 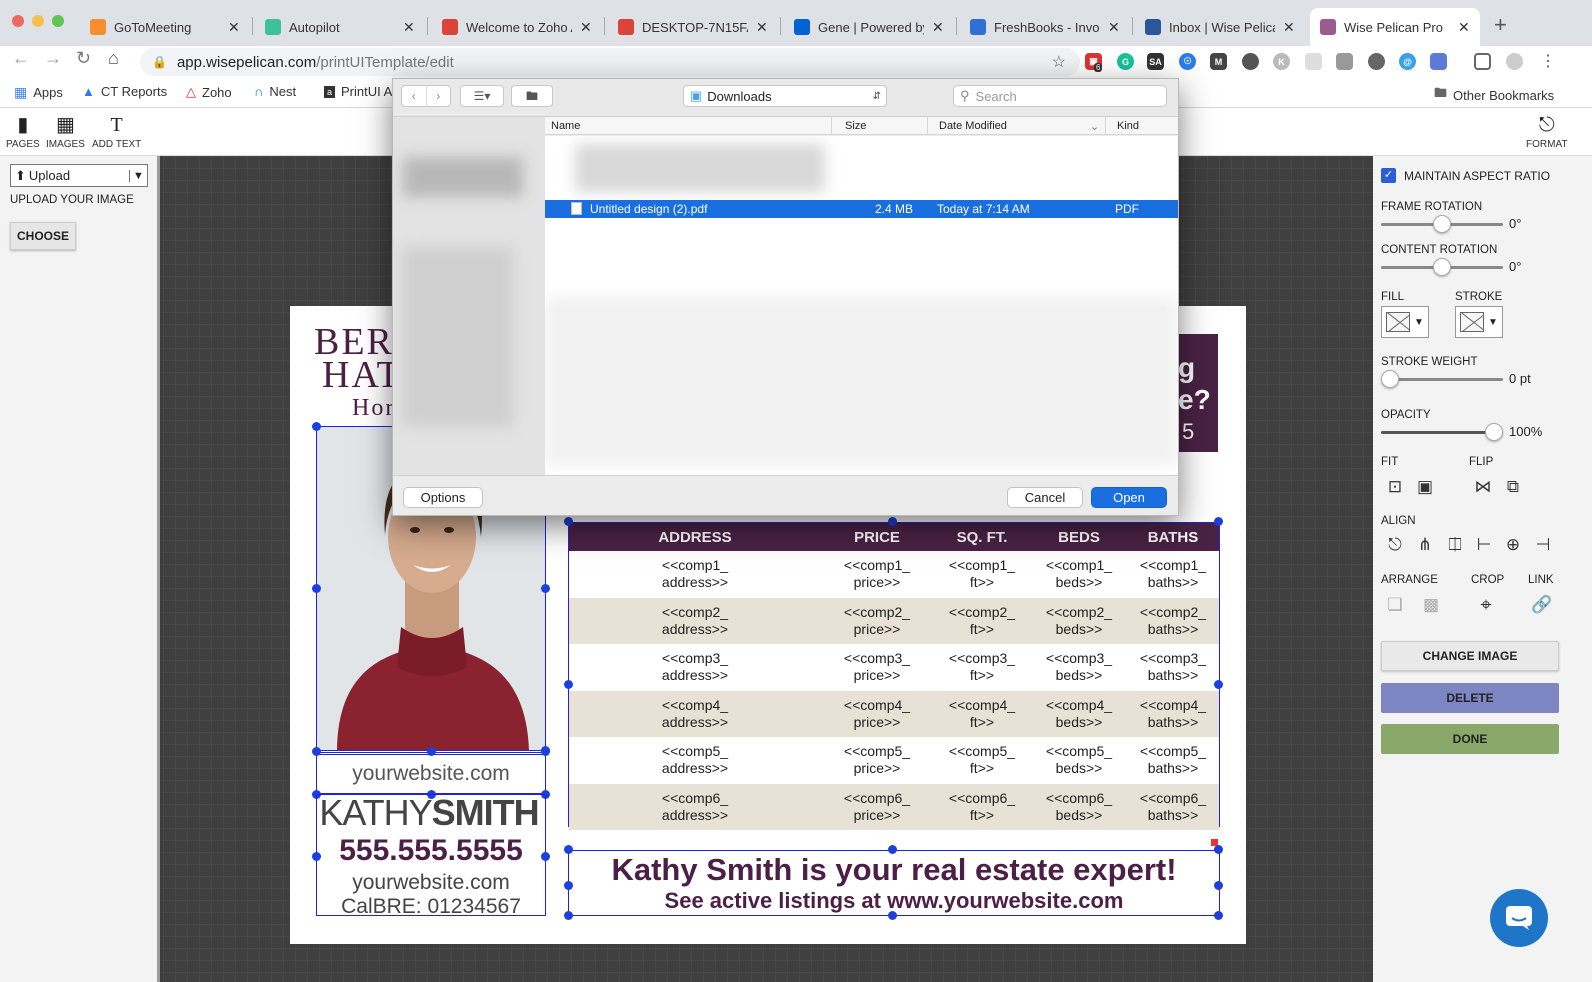 What do you see at coordinates (1060, 96) in the screenshot?
I see `dialog-search-field: ⚲ Search` at bounding box center [1060, 96].